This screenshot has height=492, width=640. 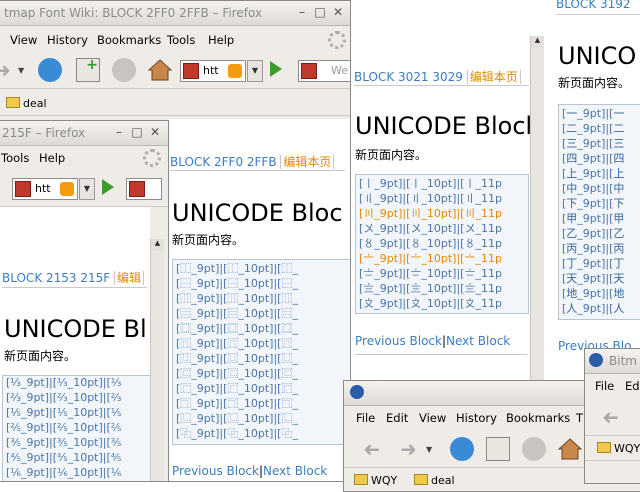 I want to click on glyph-row: [㆓_9pt]|[㆓, so click(x=599, y=127).